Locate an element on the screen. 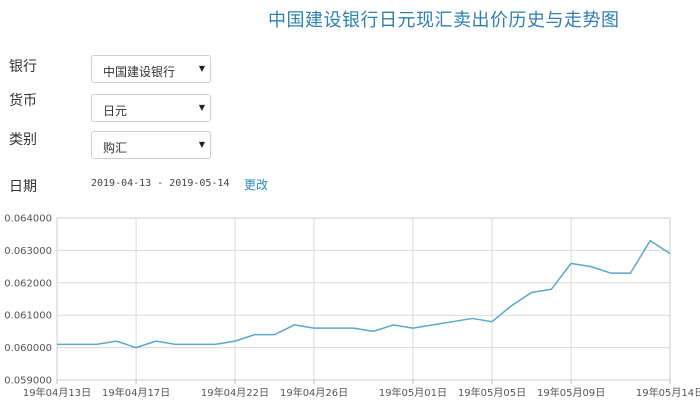 The height and width of the screenshot is (407, 700). x-tick-label: 19年05月14日 is located at coordinates (668, 392).